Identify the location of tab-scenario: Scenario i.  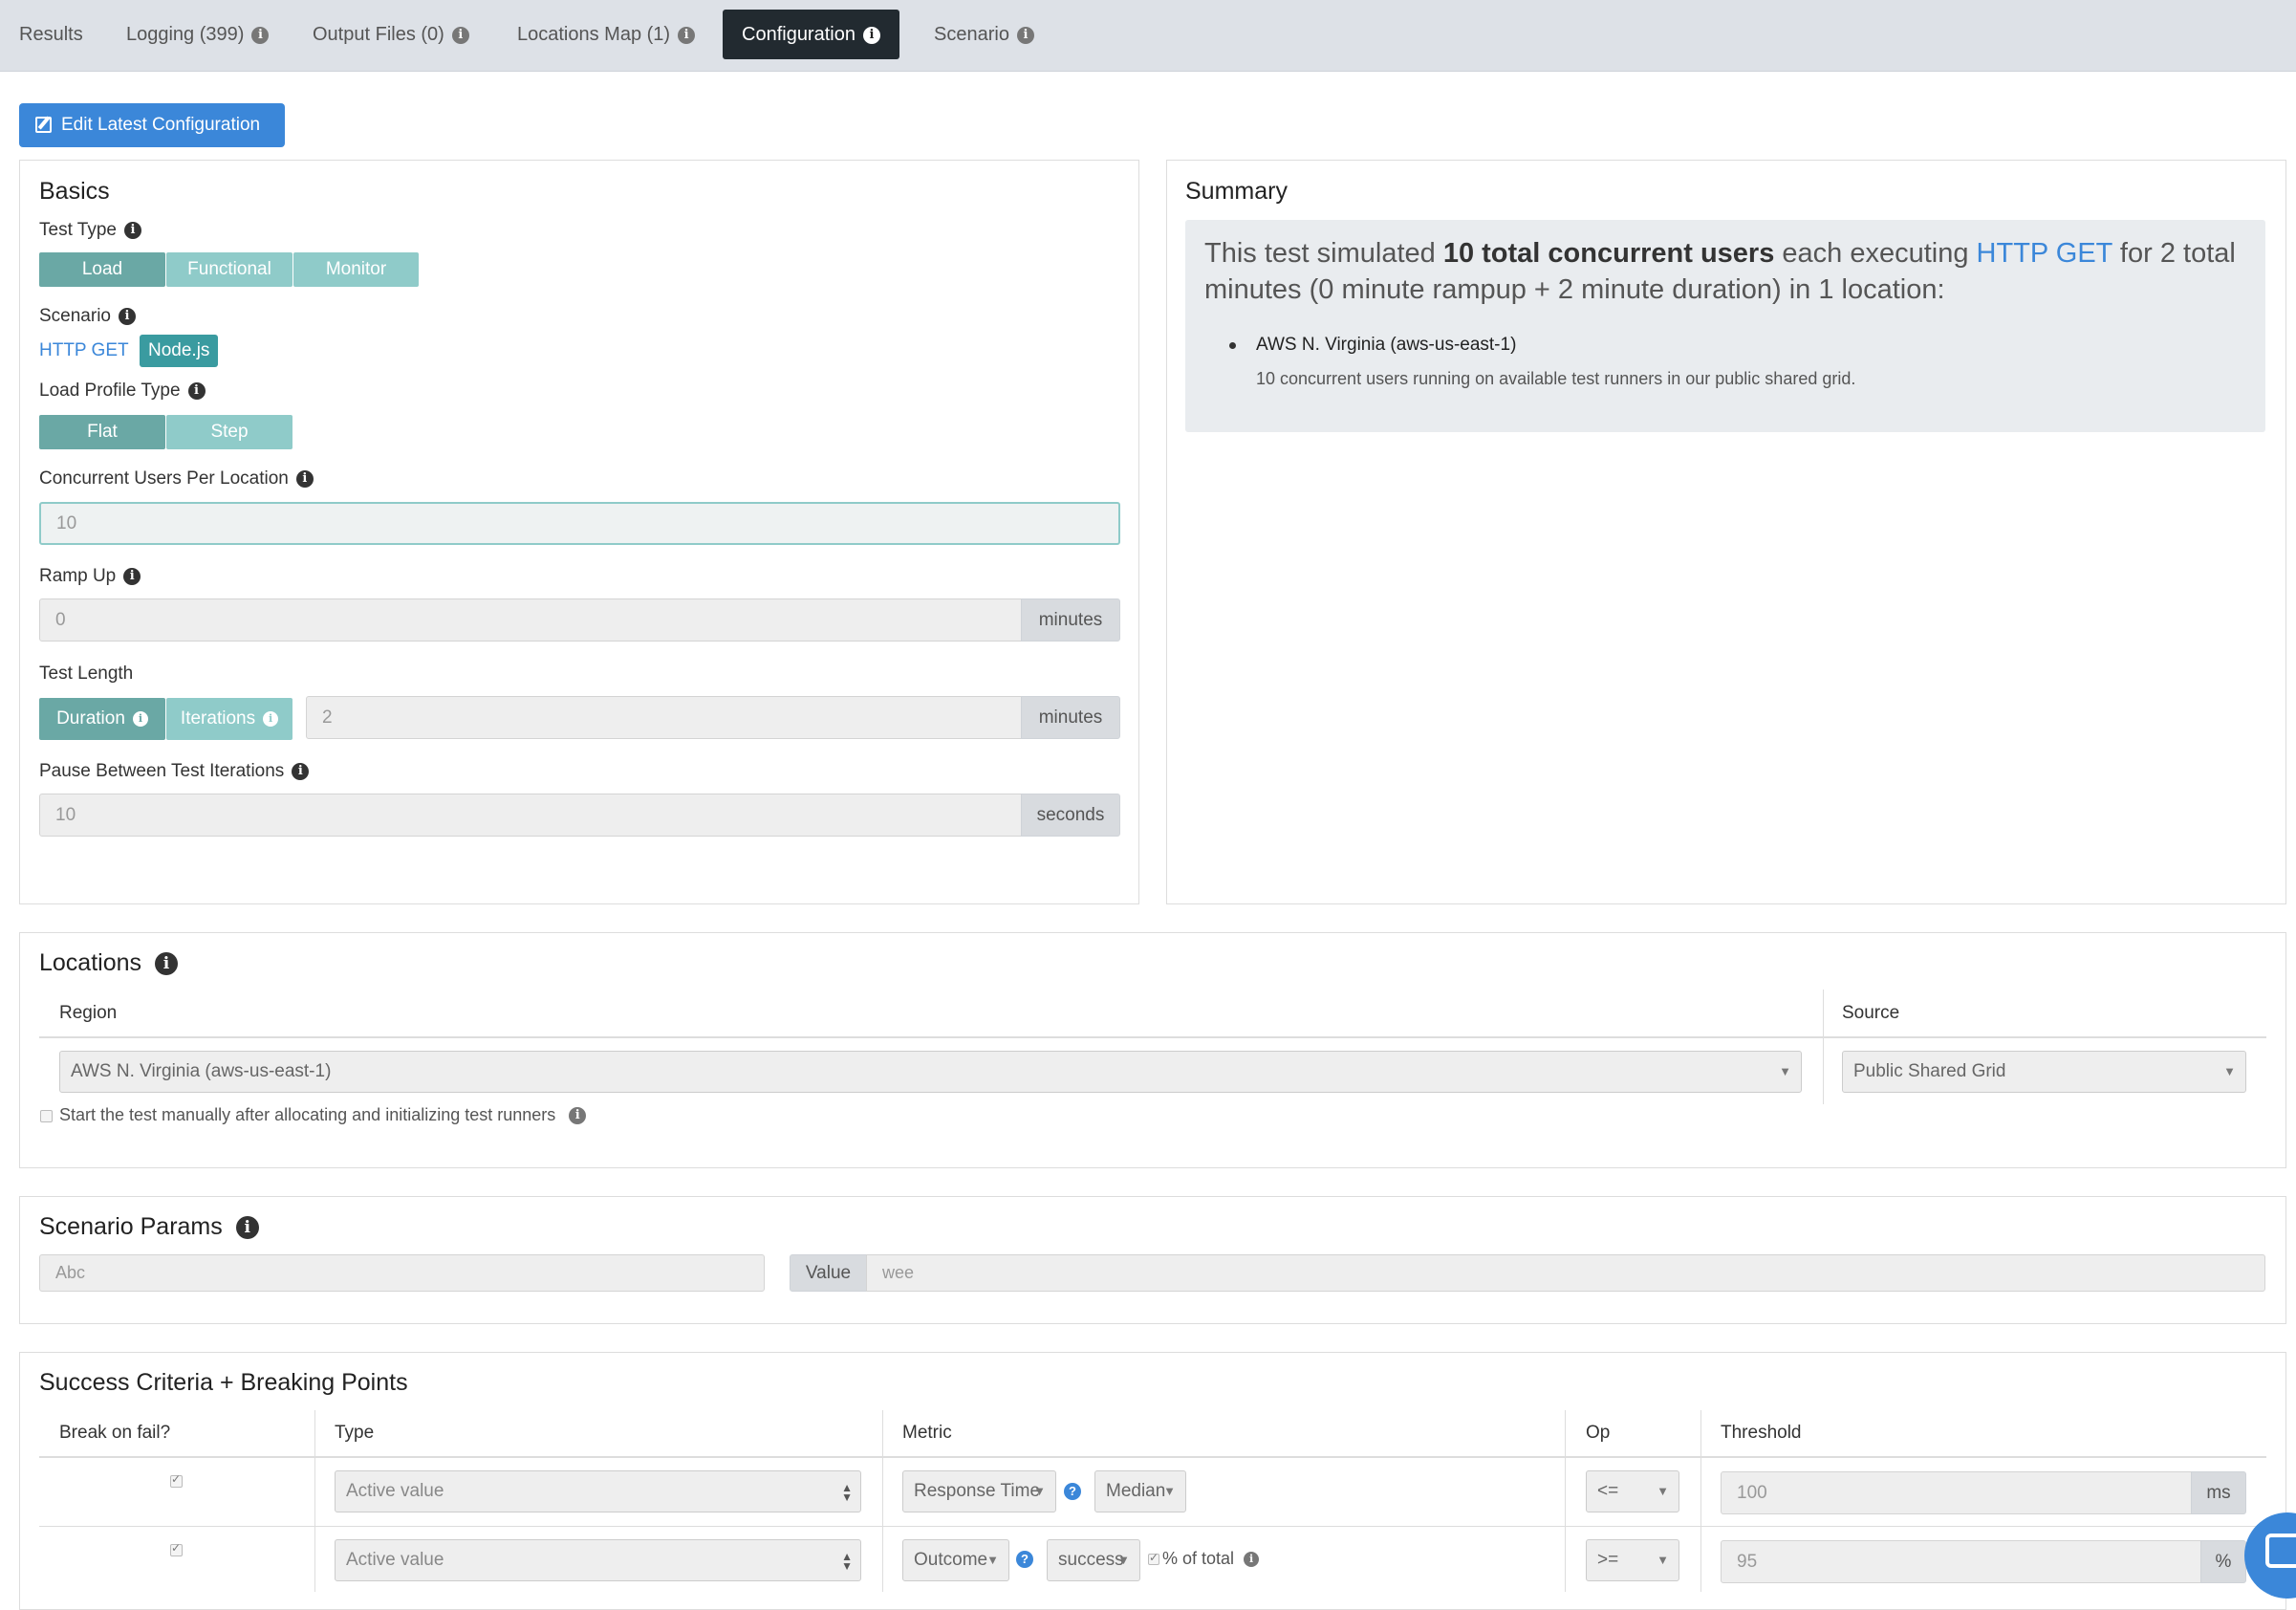
(984, 34).